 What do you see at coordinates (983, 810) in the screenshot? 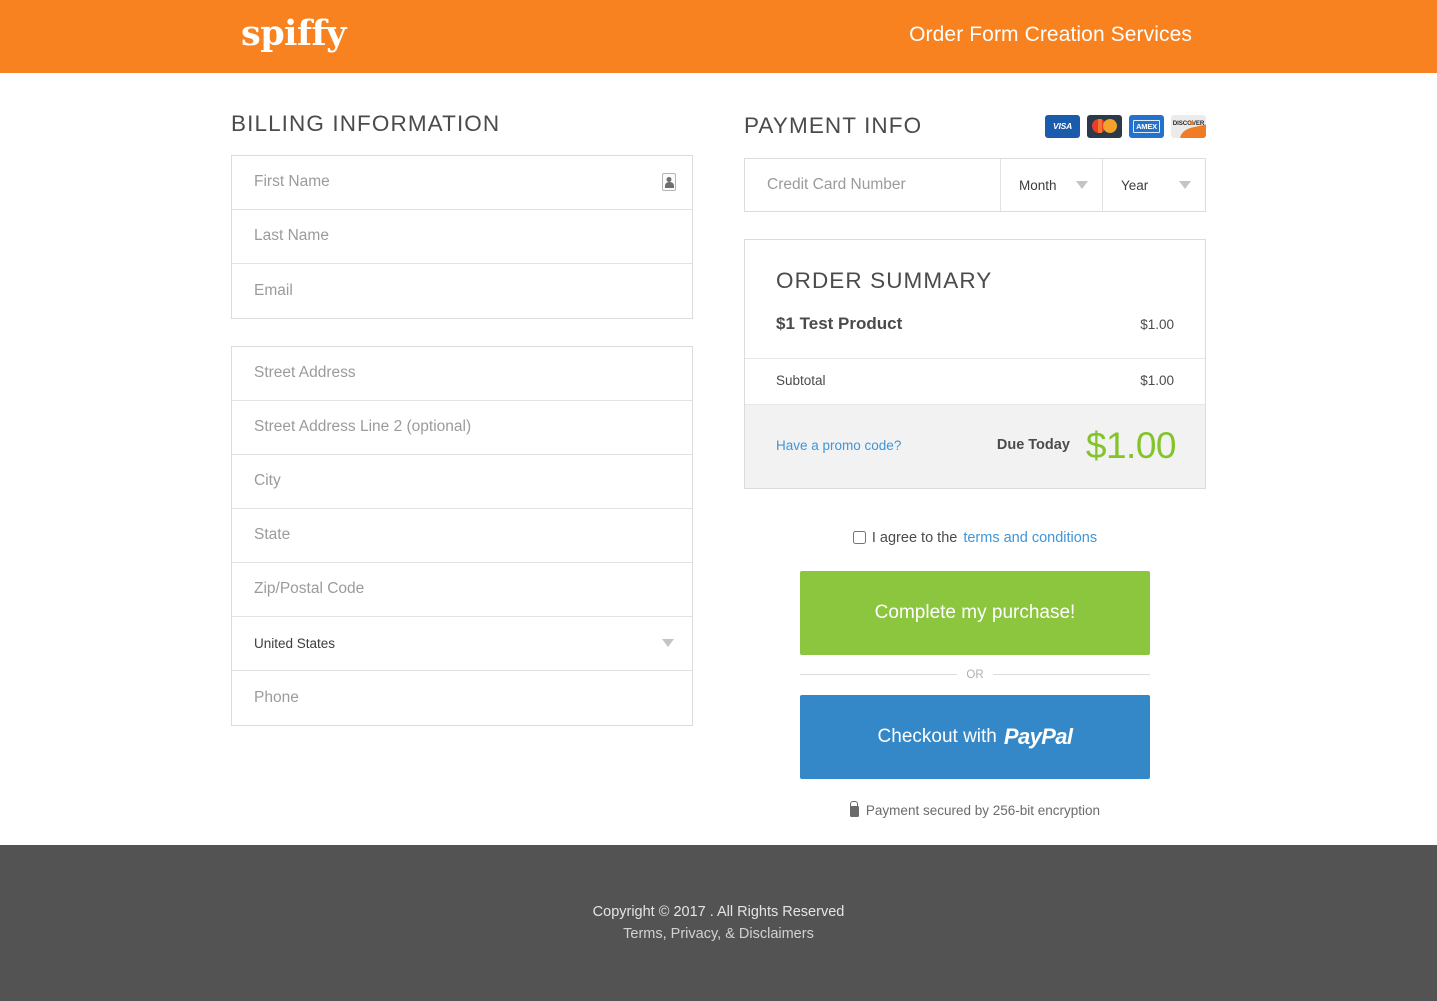
I see `security-notice-text: Payment secured by 256-bit encryption` at bounding box center [983, 810].